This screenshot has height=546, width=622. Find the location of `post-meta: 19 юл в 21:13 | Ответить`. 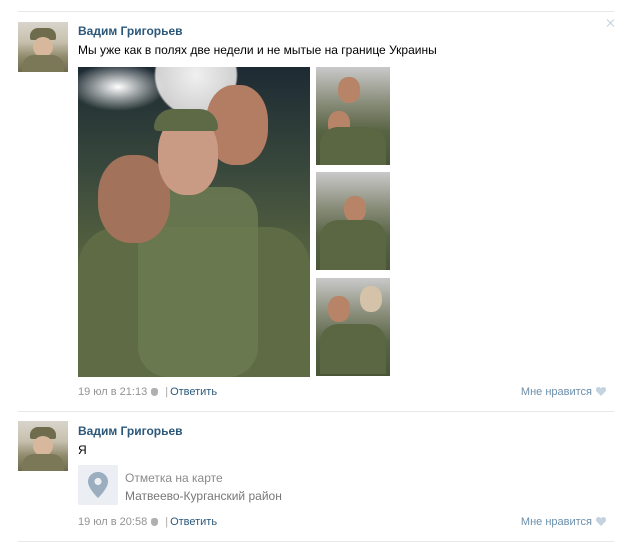

post-meta: 19 юл в 21:13 | Ответить is located at coordinates (147, 392).